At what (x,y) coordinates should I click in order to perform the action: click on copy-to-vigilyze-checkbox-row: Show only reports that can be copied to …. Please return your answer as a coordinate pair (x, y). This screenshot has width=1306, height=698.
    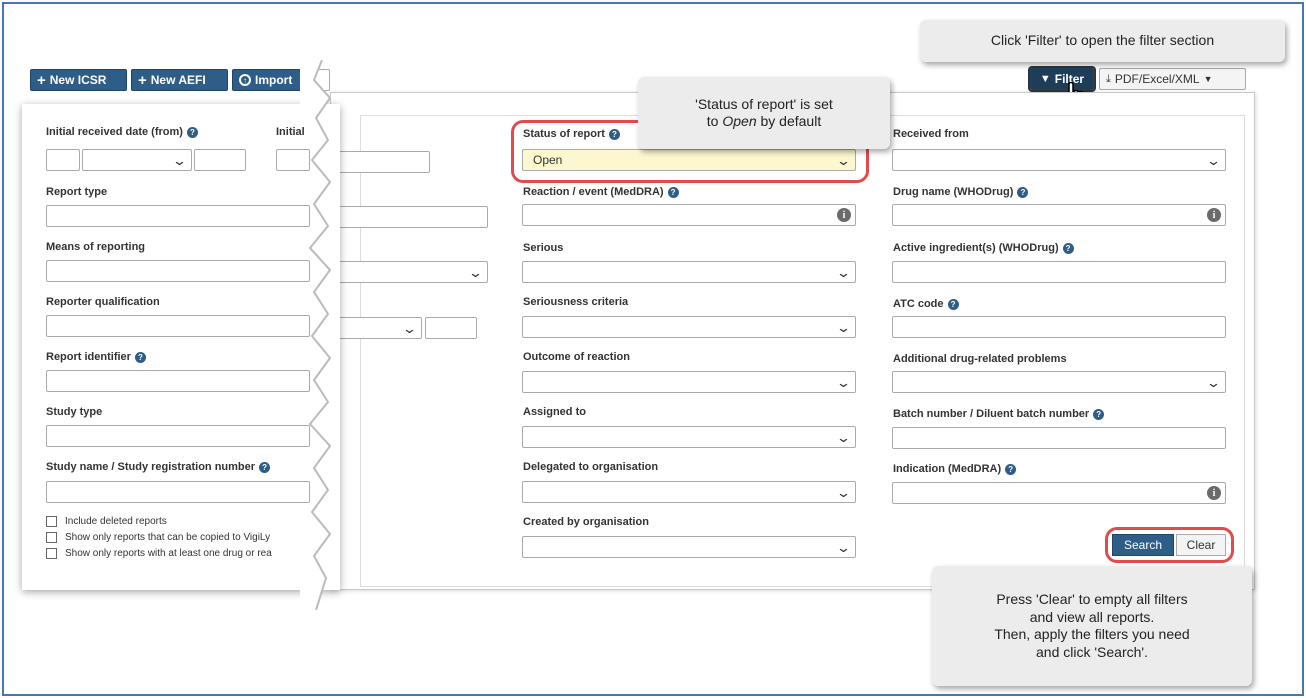
    Looking at the image, I should click on (158, 537).